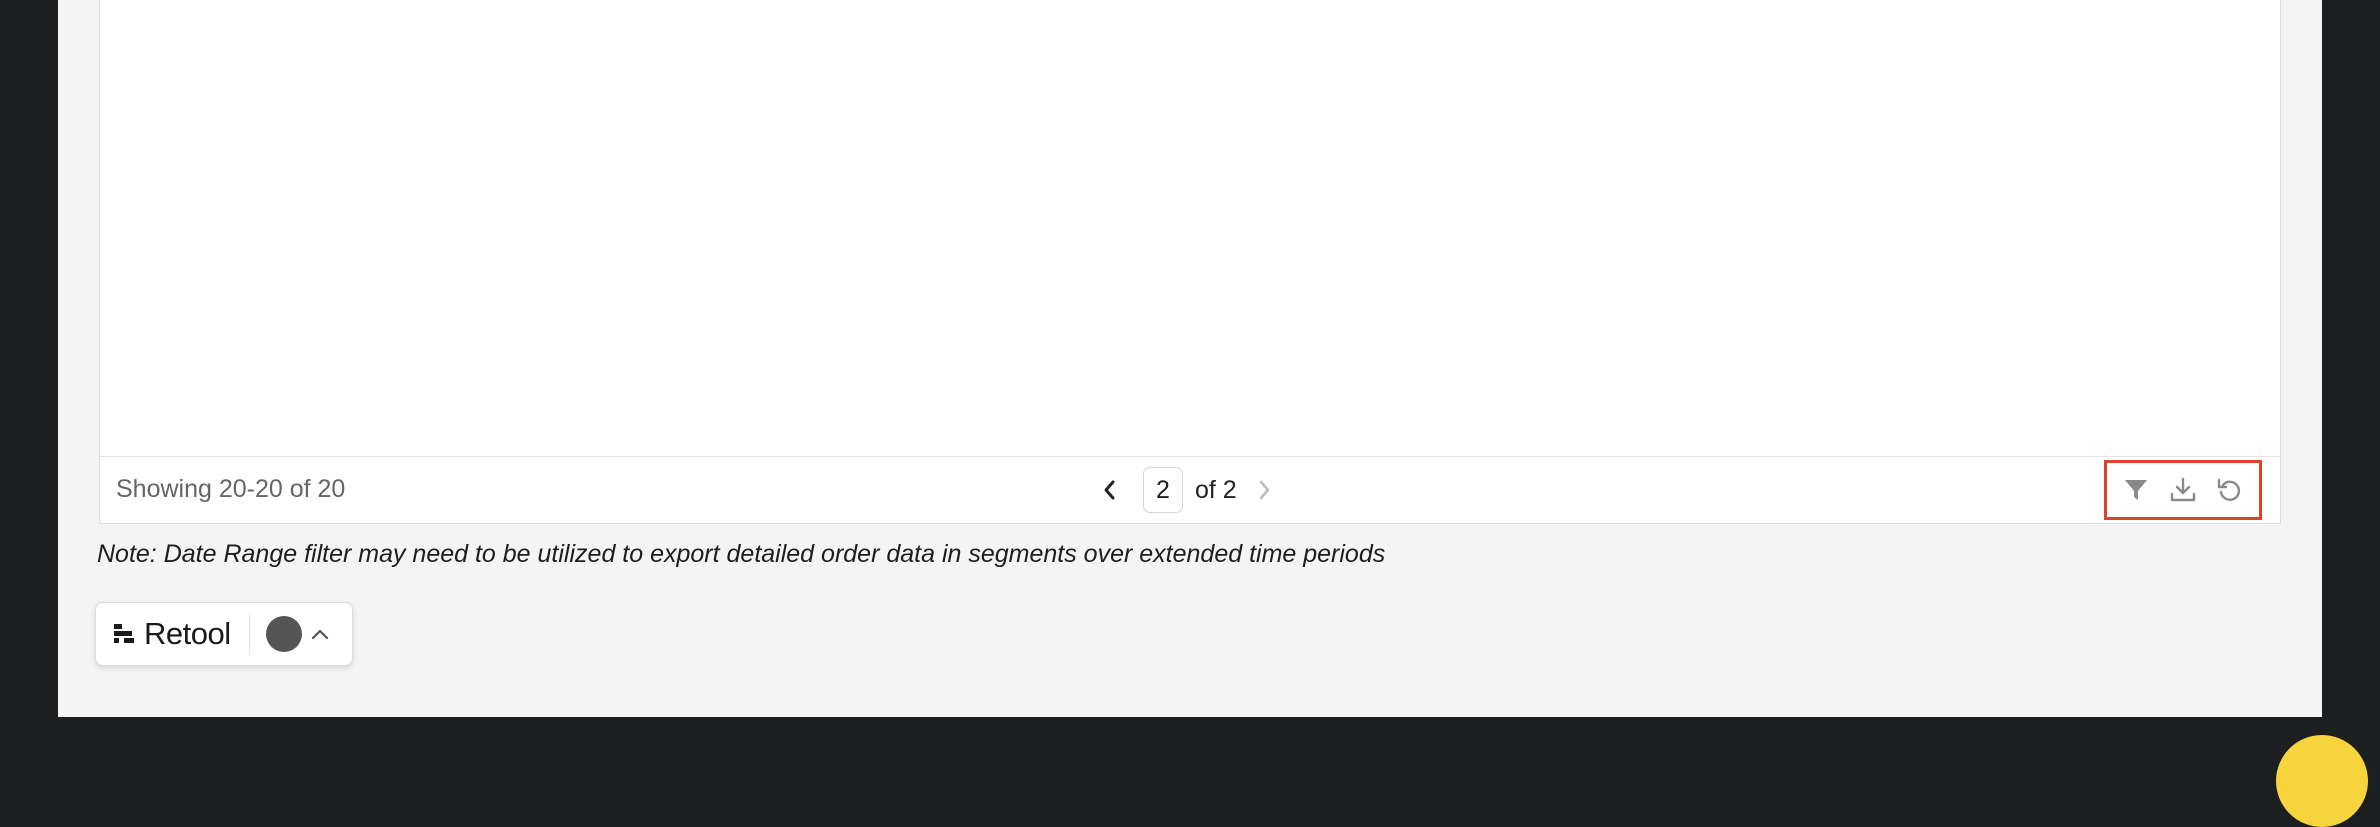 This screenshot has width=2380, height=827. What do you see at coordinates (1216, 489) in the screenshot?
I see `page-total: of 2` at bounding box center [1216, 489].